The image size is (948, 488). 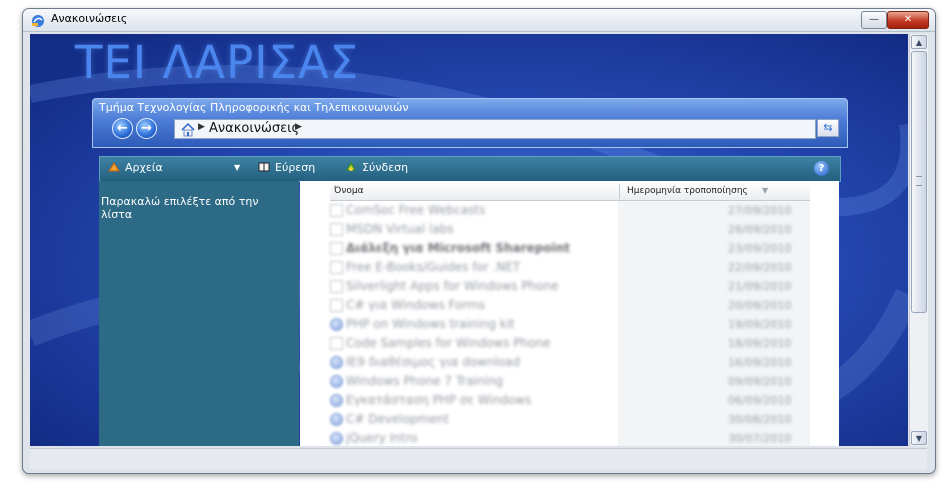 I want to click on scroll-thumb, so click(x=919, y=182).